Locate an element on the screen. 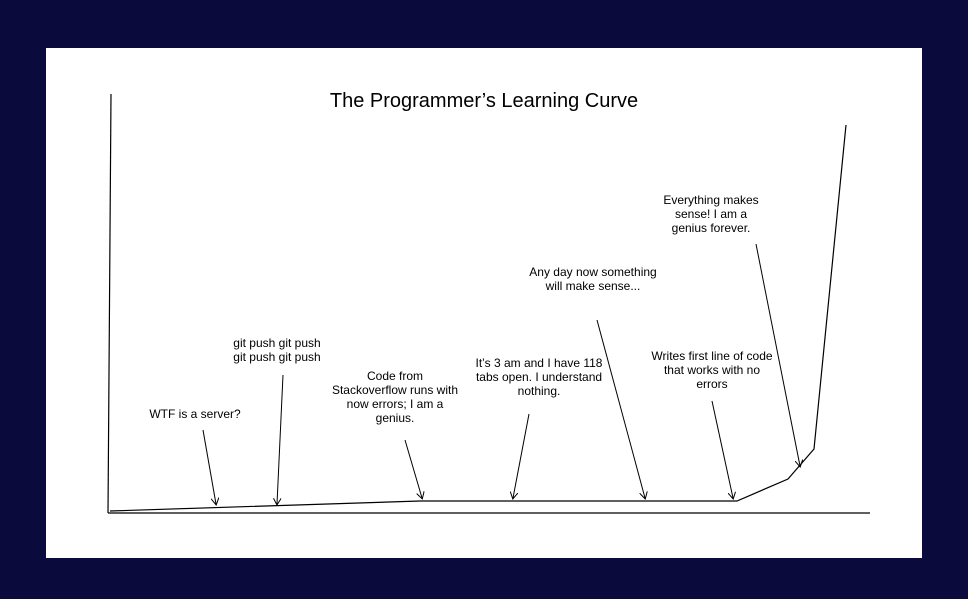 The image size is (968, 599). arrow-genius-forever is located at coordinates (777, 354).